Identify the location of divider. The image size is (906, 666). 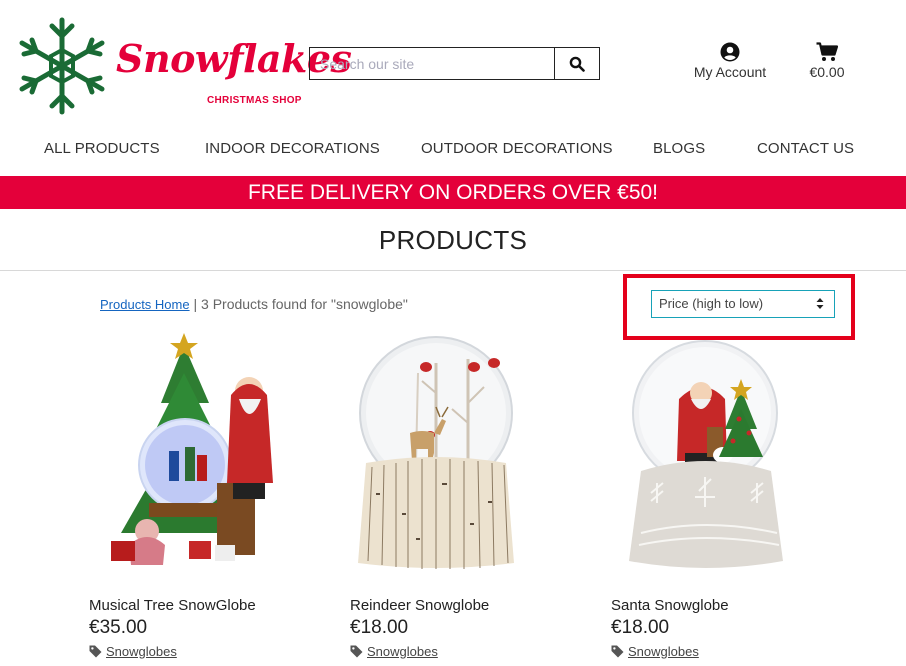
(453, 270).